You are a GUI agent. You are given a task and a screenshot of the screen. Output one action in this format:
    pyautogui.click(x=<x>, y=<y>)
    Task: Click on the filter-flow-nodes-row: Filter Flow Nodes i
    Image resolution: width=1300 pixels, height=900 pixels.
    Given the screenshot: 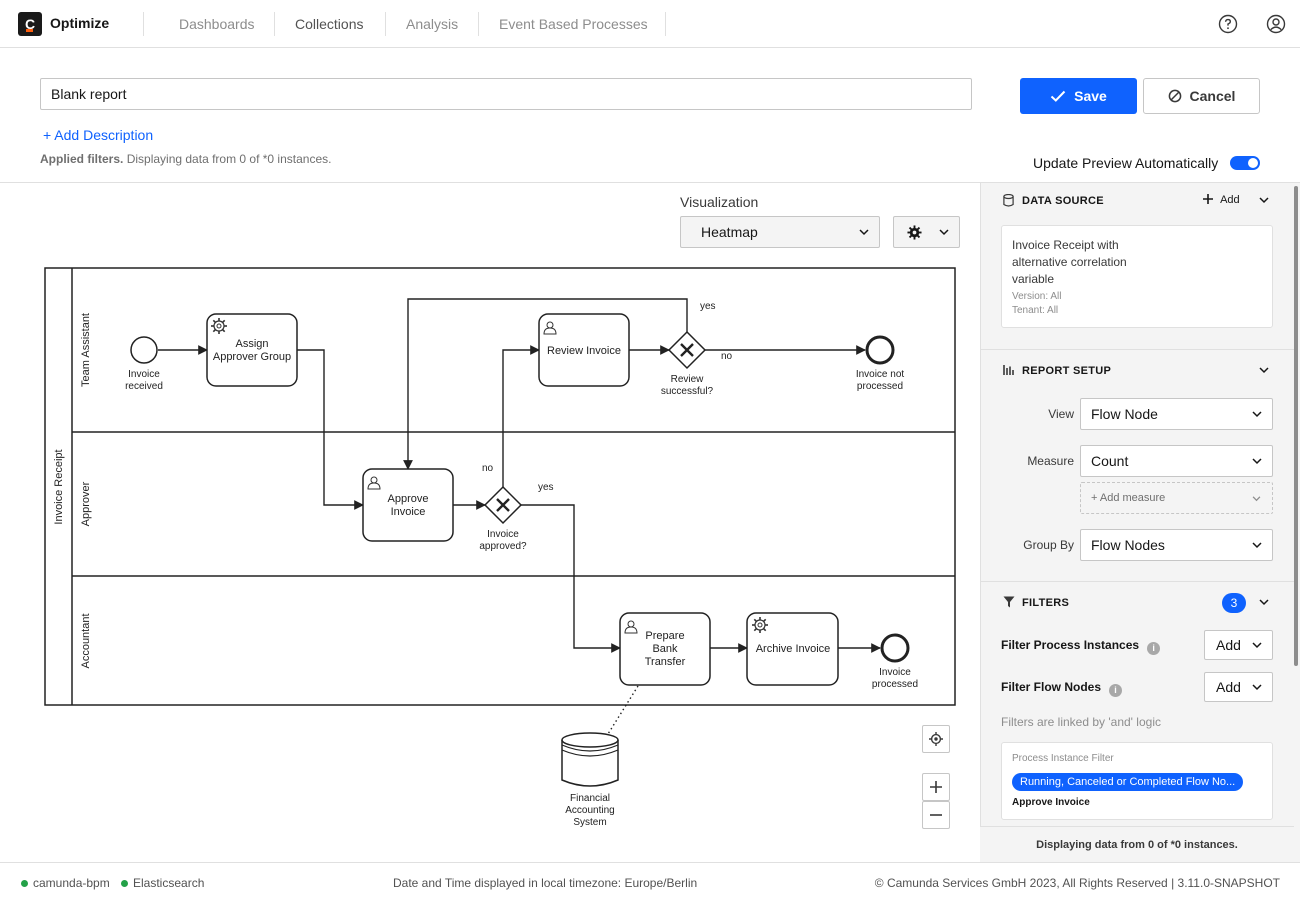 What is the action you would take?
    pyautogui.click(x=1062, y=688)
    